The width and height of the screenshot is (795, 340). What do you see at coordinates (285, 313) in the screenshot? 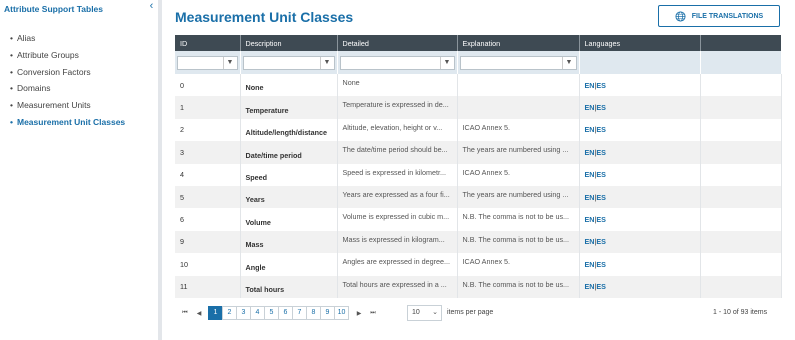
I see `page-button: 6` at bounding box center [285, 313].